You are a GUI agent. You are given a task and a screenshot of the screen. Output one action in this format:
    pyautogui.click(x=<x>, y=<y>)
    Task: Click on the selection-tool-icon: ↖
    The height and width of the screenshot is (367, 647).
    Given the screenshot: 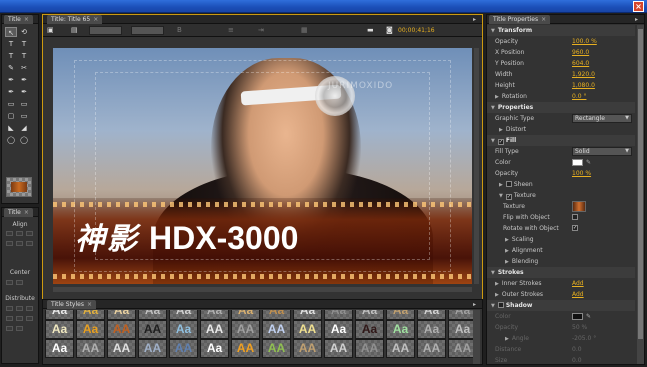 What is the action you would take?
    pyautogui.click(x=11, y=32)
    